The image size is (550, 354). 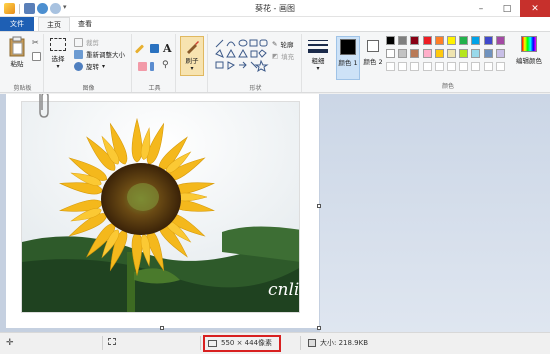 I want to click on resize-icon, so click(x=78, y=54).